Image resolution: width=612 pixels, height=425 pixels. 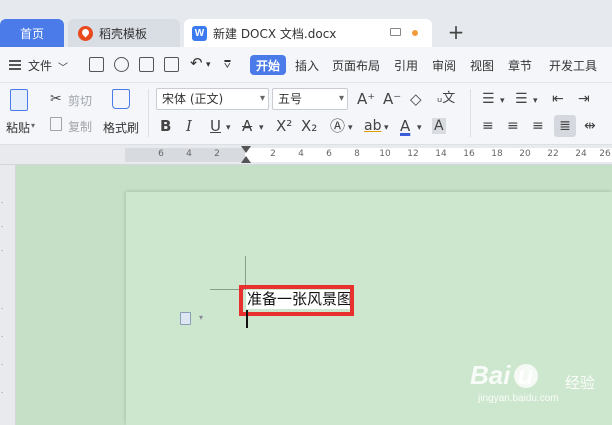 What do you see at coordinates (121, 127) in the screenshot?
I see `format-painter-label: 格式刷` at bounding box center [121, 127].